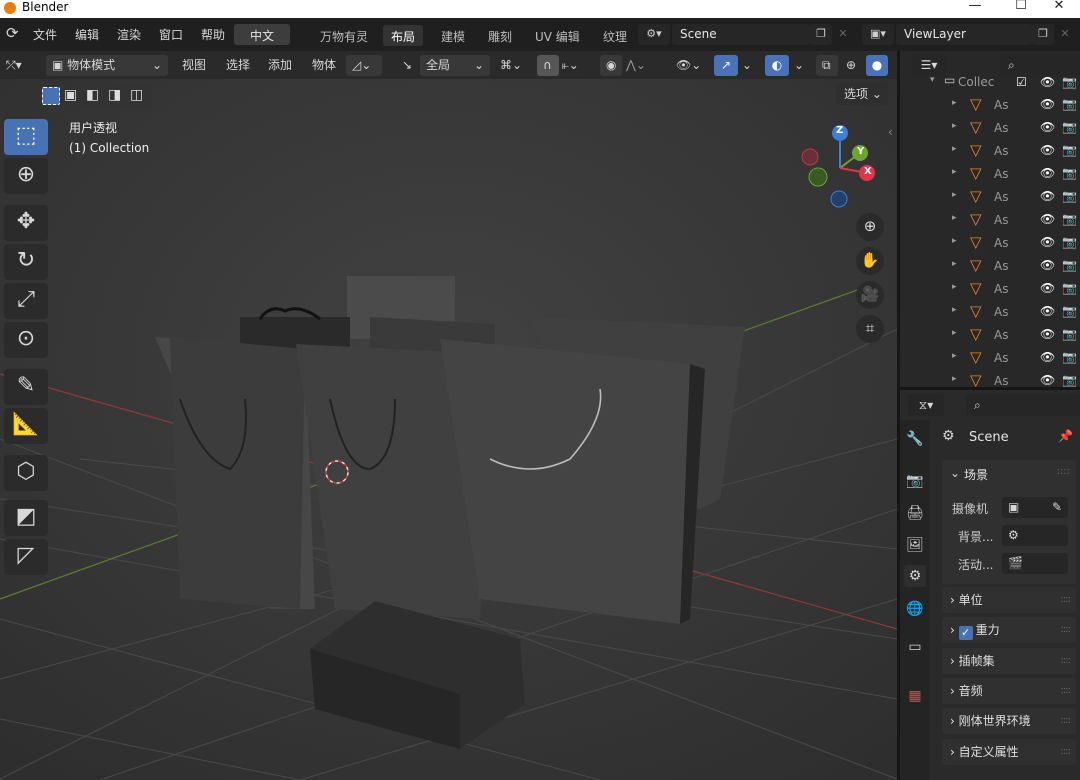 Image resolution: width=1080 pixels, height=780 pixels. What do you see at coordinates (129, 34) in the screenshot?
I see `menu-render: 渲染` at bounding box center [129, 34].